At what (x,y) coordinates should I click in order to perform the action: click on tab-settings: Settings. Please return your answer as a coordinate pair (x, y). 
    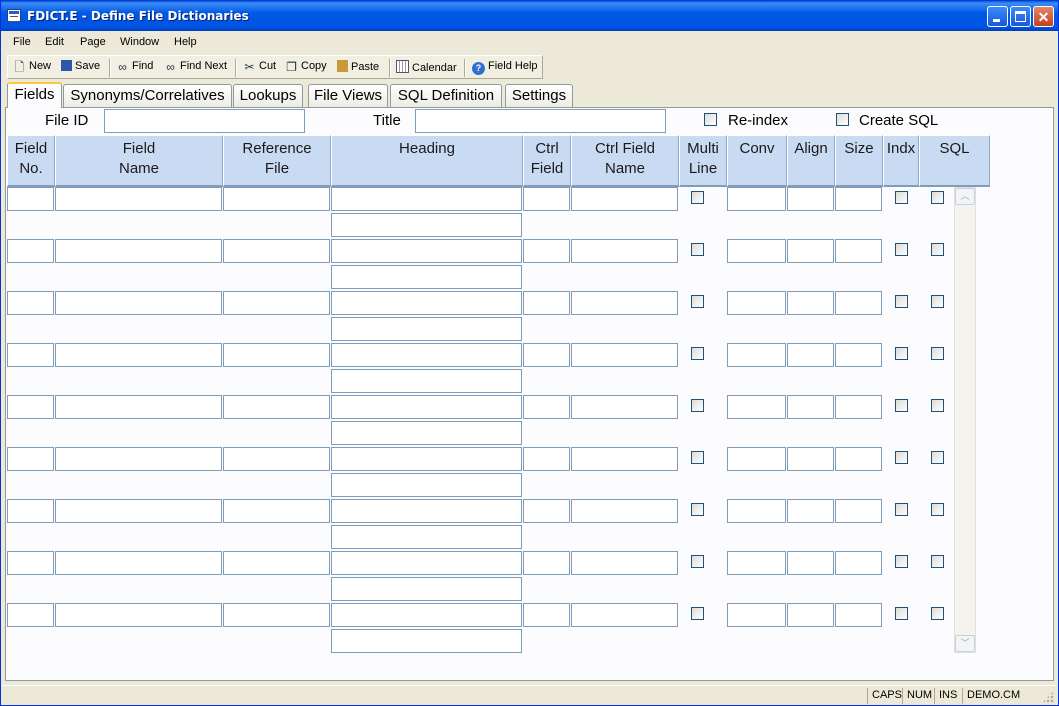
    Looking at the image, I should click on (539, 95).